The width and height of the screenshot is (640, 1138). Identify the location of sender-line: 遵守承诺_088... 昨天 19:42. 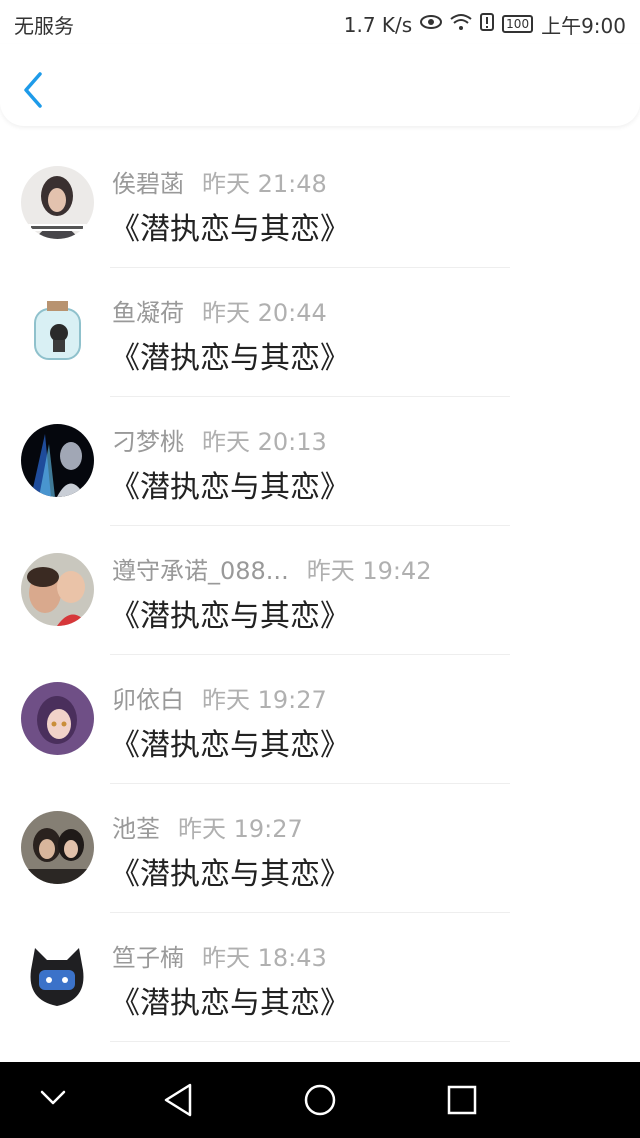
(272, 568).